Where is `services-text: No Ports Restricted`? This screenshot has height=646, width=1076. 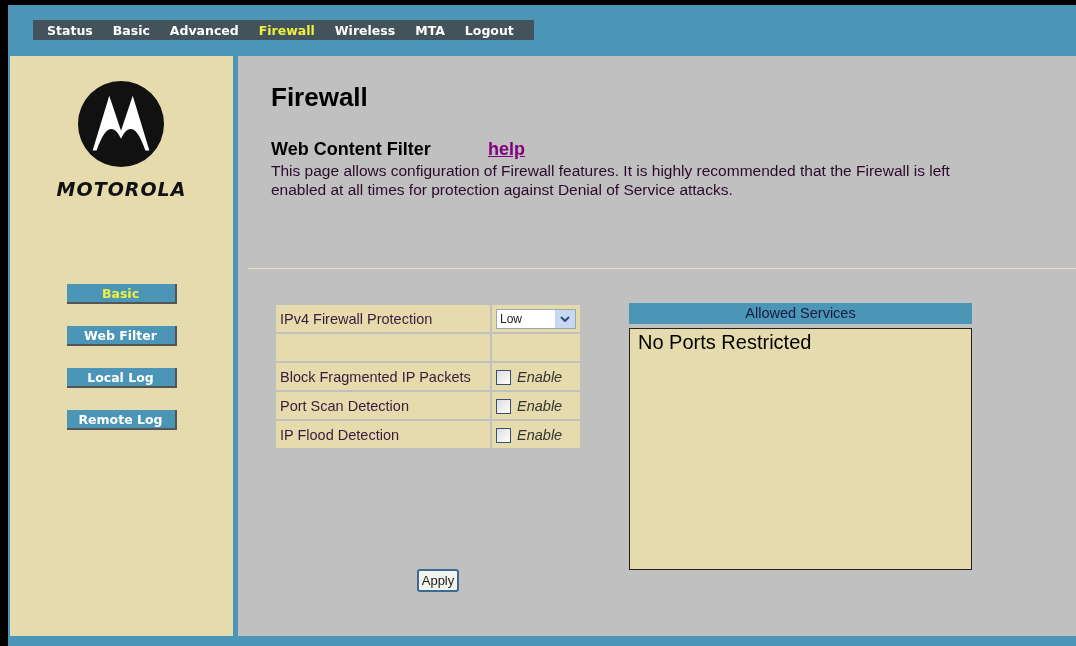 services-text: No Ports Restricted is located at coordinates (725, 342).